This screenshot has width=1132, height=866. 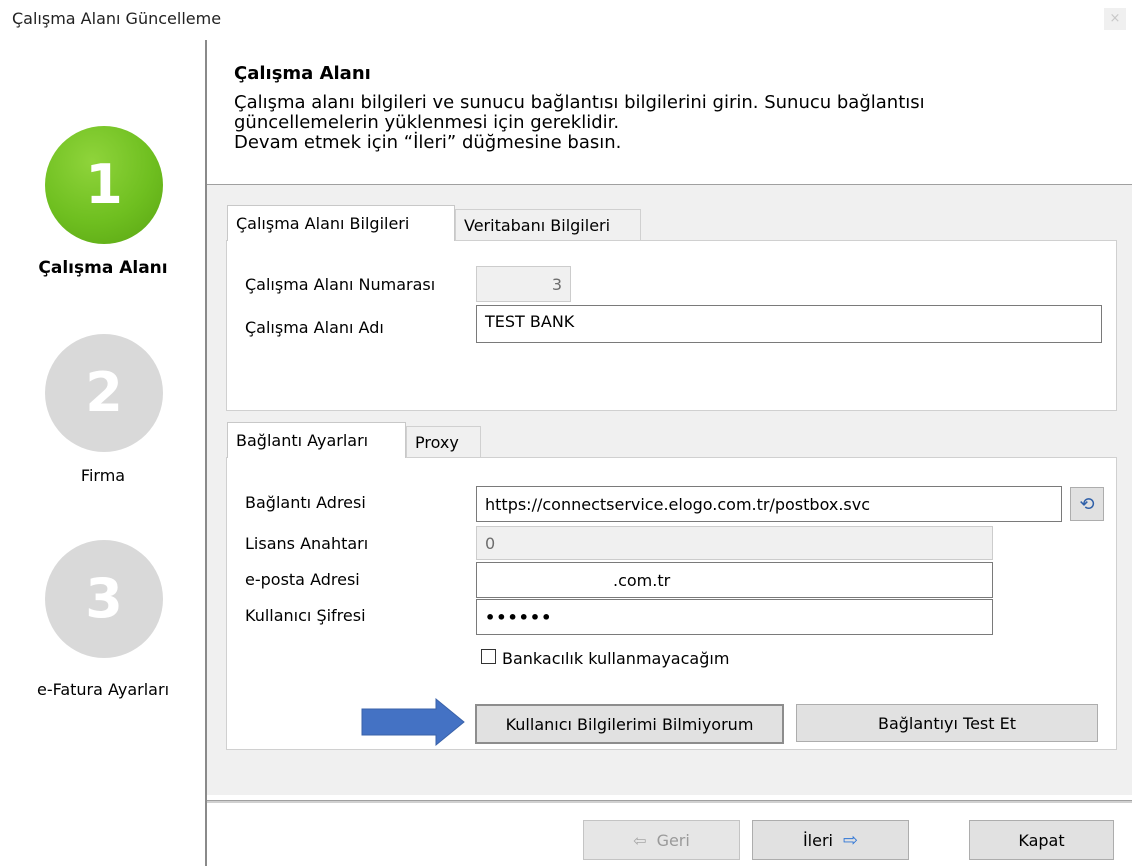 I want to click on page-title: Çalışma Alanı, so click(x=302, y=73).